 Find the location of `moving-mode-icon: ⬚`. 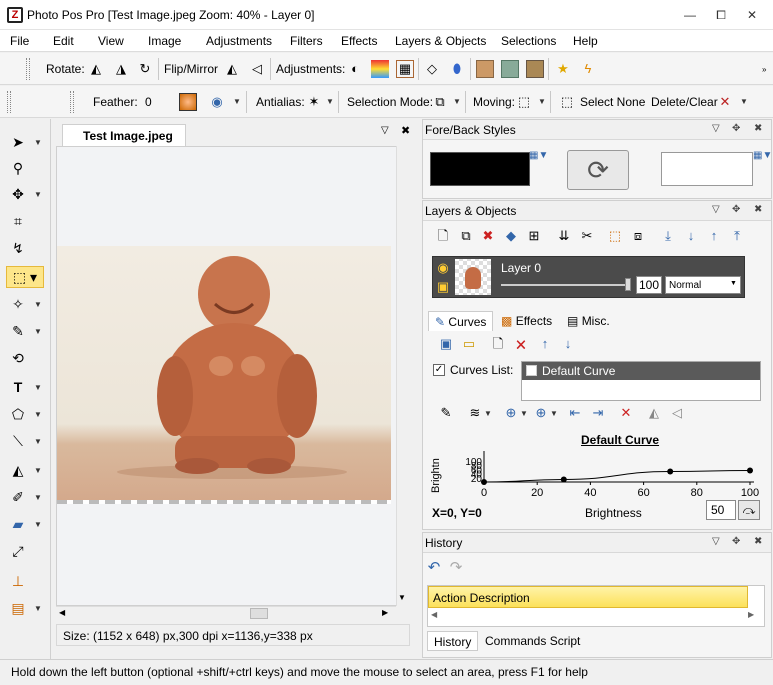

moving-mode-icon: ⬚ is located at coordinates (524, 102).